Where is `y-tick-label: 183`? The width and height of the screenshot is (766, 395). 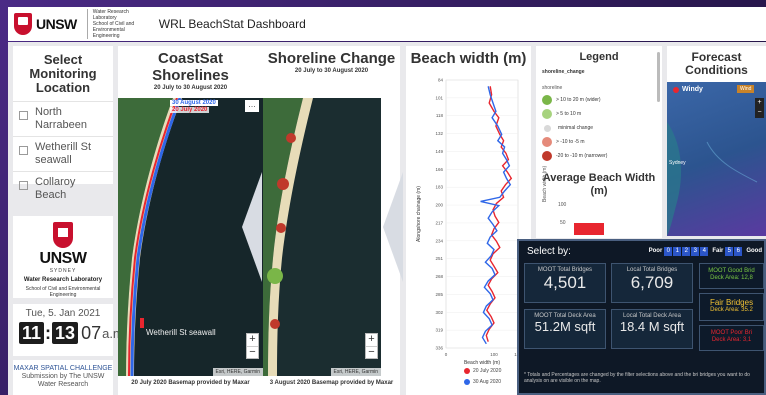 y-tick-label: 183 is located at coordinates (439, 187).